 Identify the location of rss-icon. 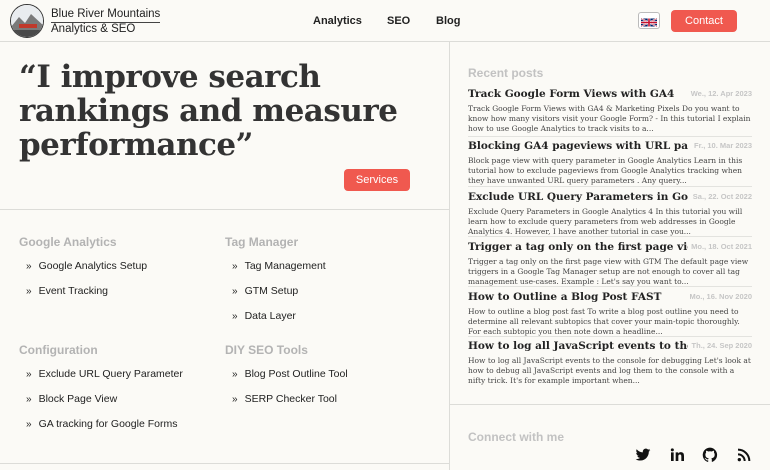
(744, 455).